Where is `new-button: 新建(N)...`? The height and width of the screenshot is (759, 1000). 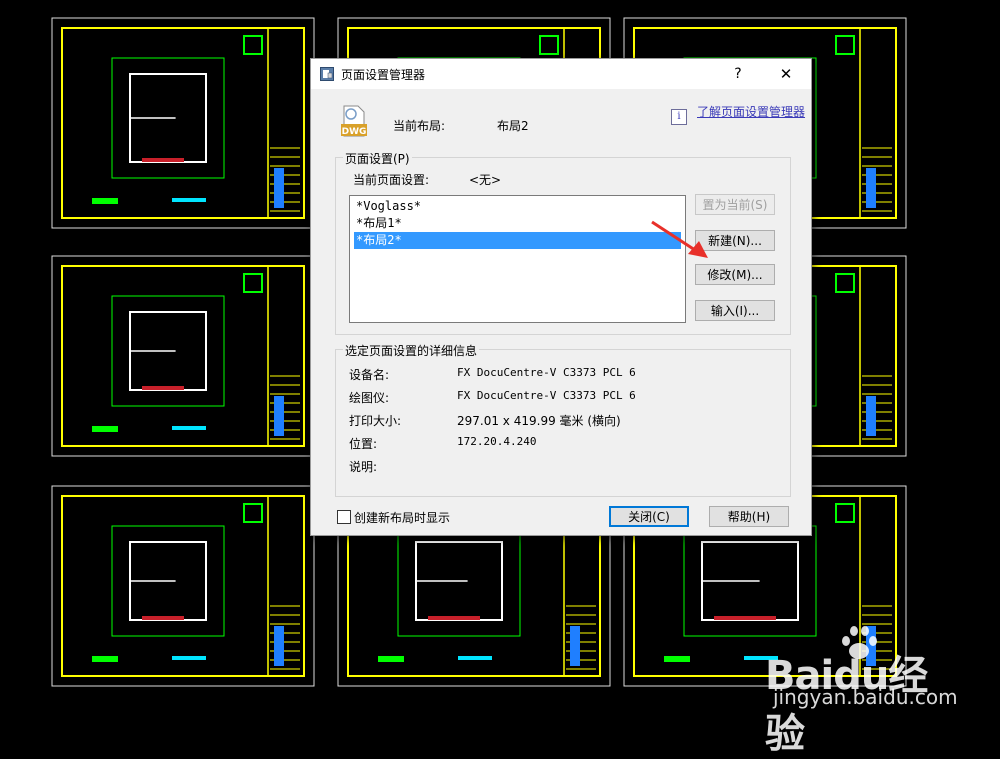 new-button: 新建(N)... is located at coordinates (735, 240).